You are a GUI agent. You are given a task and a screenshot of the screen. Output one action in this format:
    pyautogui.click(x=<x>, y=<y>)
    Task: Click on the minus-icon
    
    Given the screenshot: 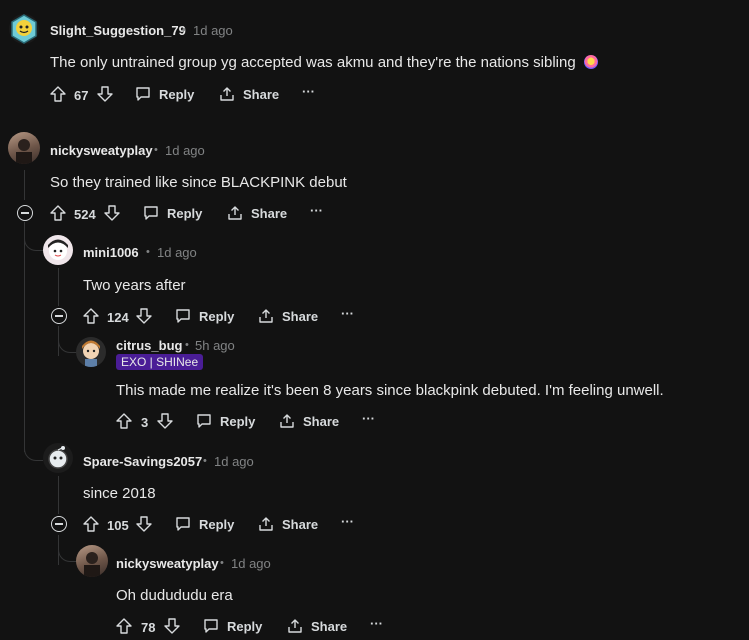 What is the action you would take?
    pyautogui.click(x=59, y=524)
    